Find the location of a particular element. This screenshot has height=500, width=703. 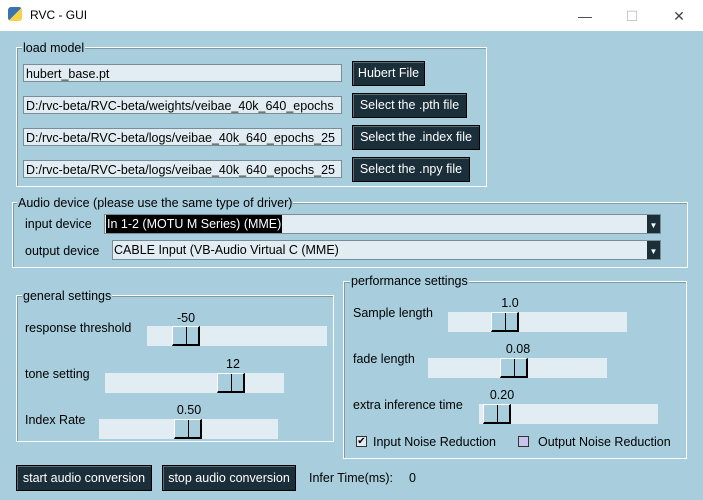

select-index-button: Select the .index file is located at coordinates (416, 137).